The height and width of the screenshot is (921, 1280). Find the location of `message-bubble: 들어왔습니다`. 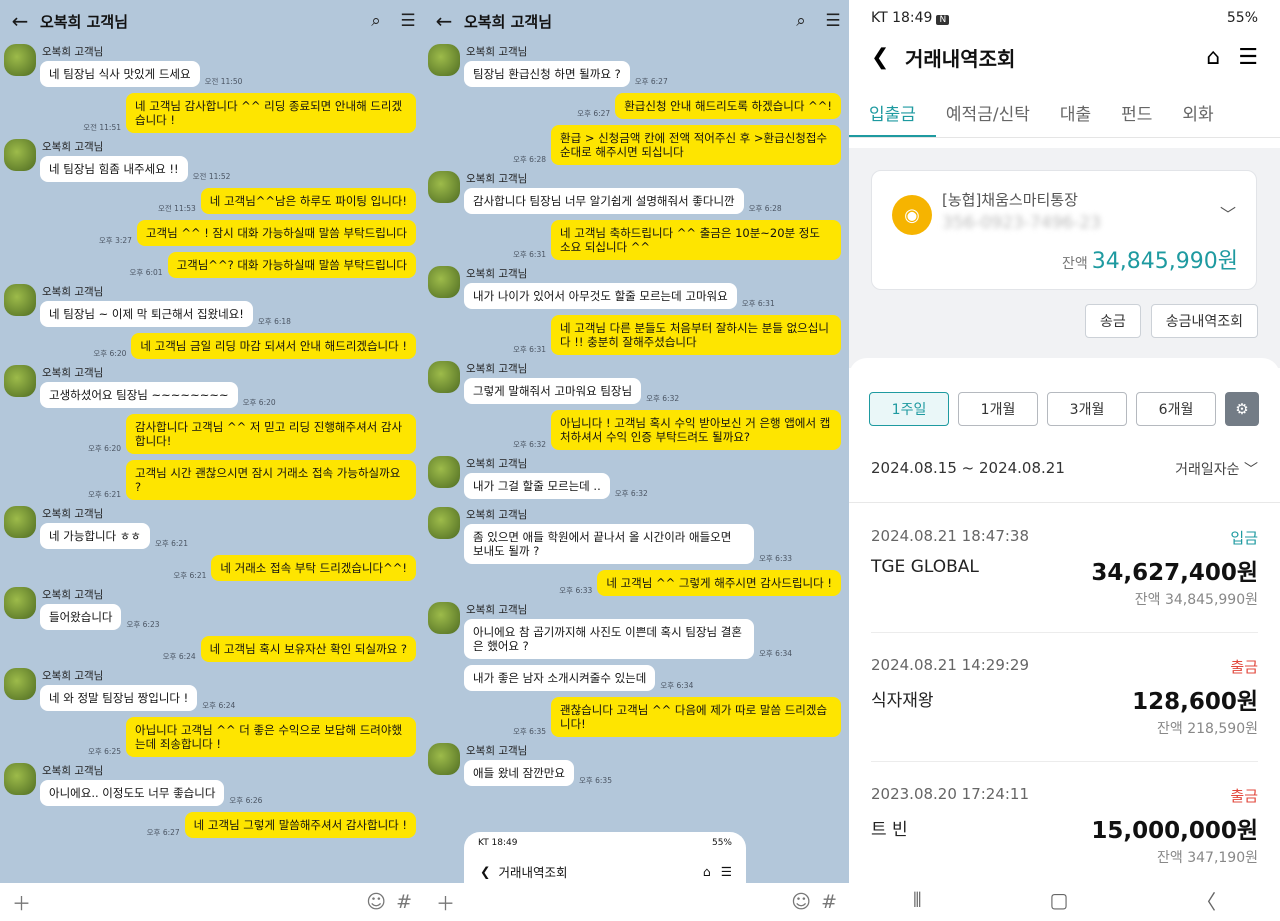

message-bubble: 들어왔습니다 is located at coordinates (81, 617).